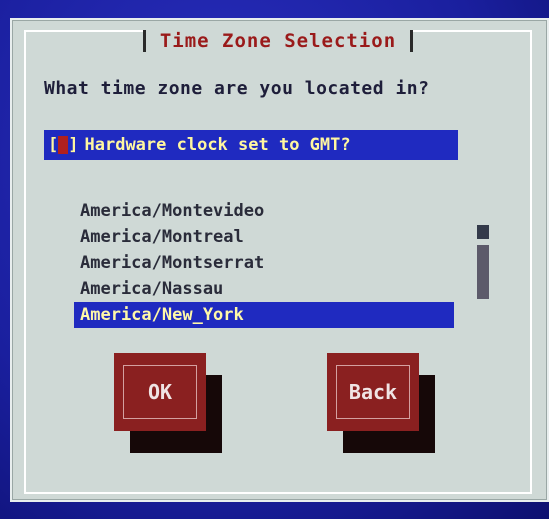 The width and height of the screenshot is (549, 519). I want to click on dialog-title: Time Zone Selection, so click(278, 41).